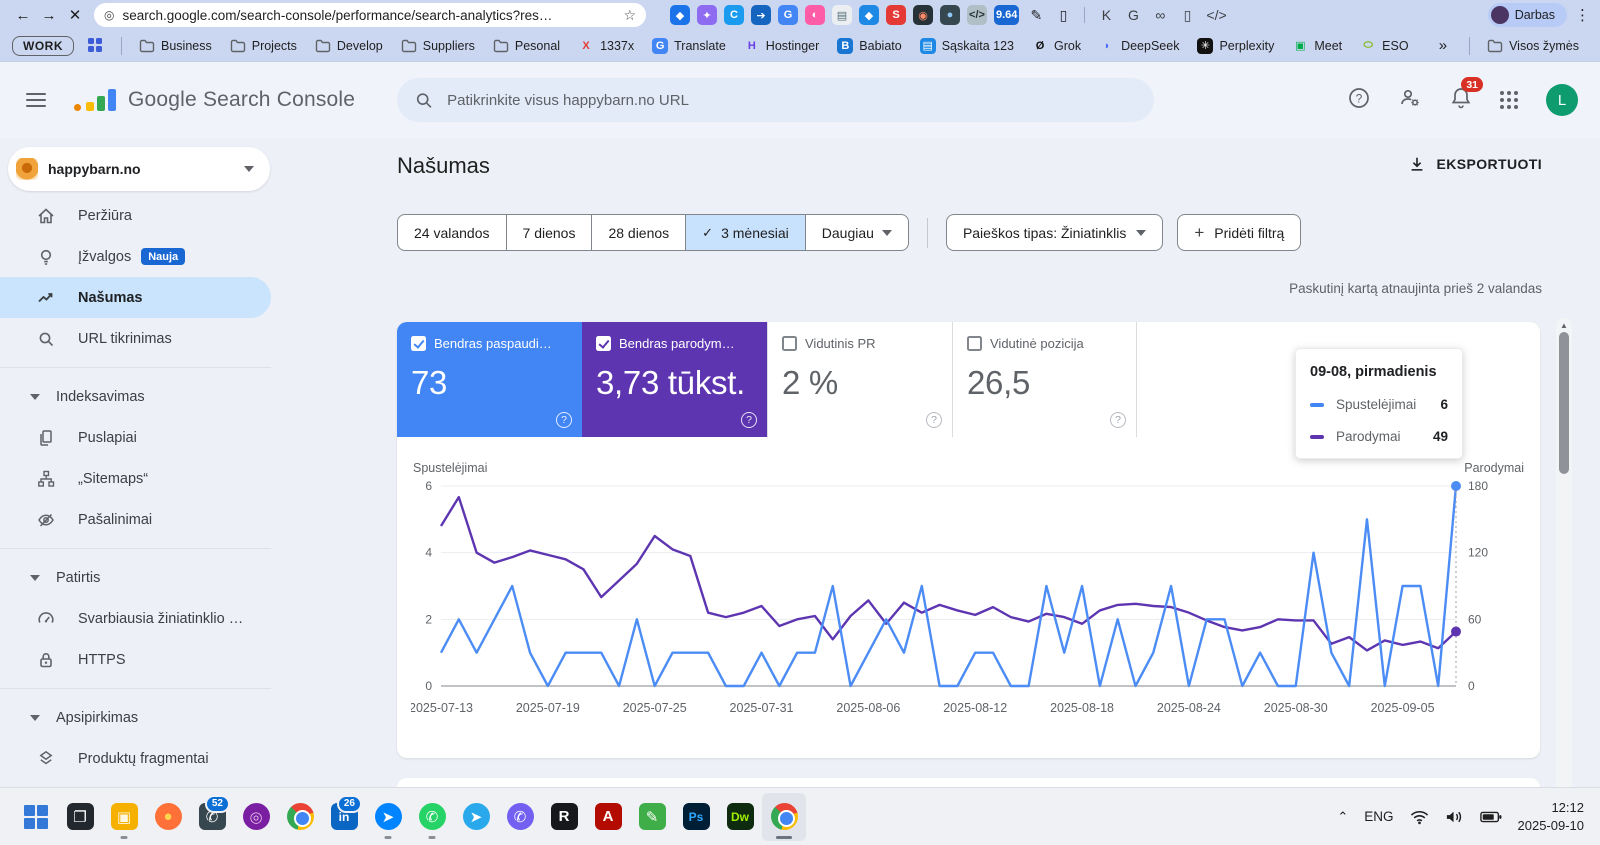 This screenshot has height=845, width=1600. Describe the element at coordinates (139, 169) in the screenshot. I see `property-selector: happybarn.no` at that location.